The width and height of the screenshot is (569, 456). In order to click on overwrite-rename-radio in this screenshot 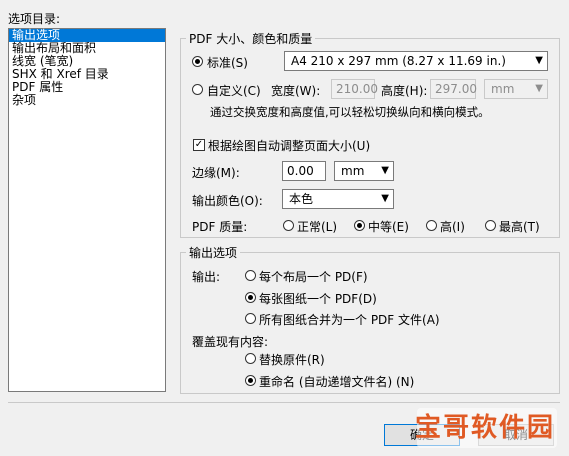, I will do `click(250, 380)`.